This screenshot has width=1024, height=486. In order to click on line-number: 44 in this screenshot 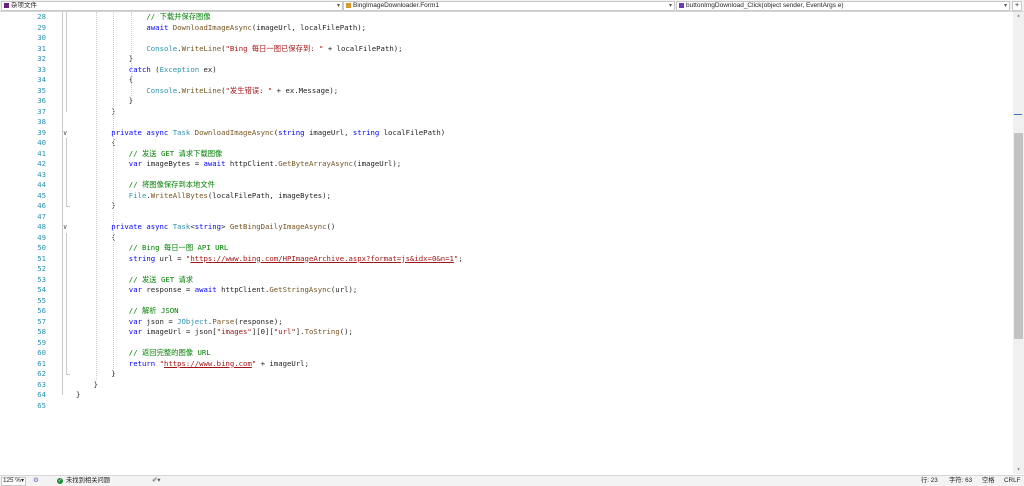, I will do `click(41, 184)`.